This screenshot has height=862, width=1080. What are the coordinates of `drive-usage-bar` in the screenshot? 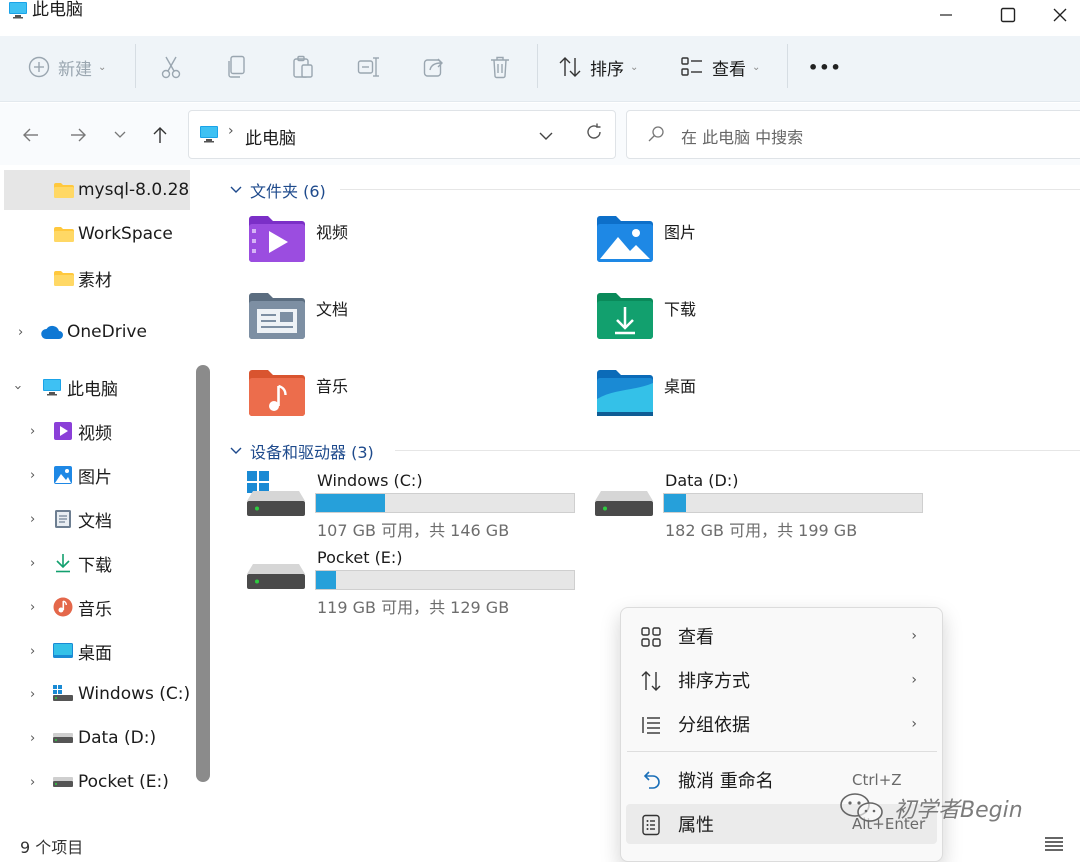 It's located at (445, 580).